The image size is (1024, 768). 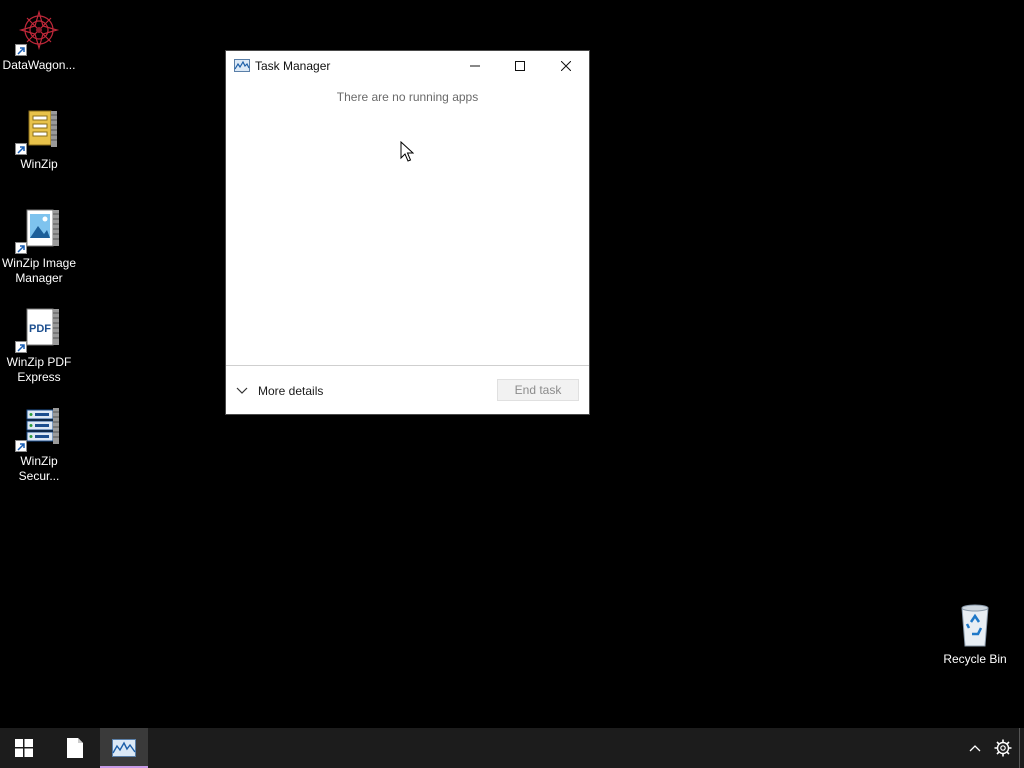 I want to click on close-button, so click(x=566, y=66).